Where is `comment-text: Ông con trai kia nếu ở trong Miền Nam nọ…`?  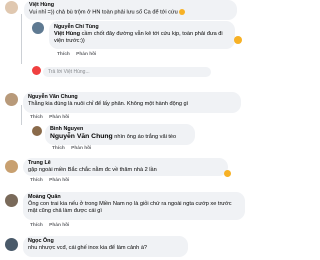 comment-text: Ông con trai kia nếu ở trong Miền Nam nọ… is located at coordinates (130, 207).